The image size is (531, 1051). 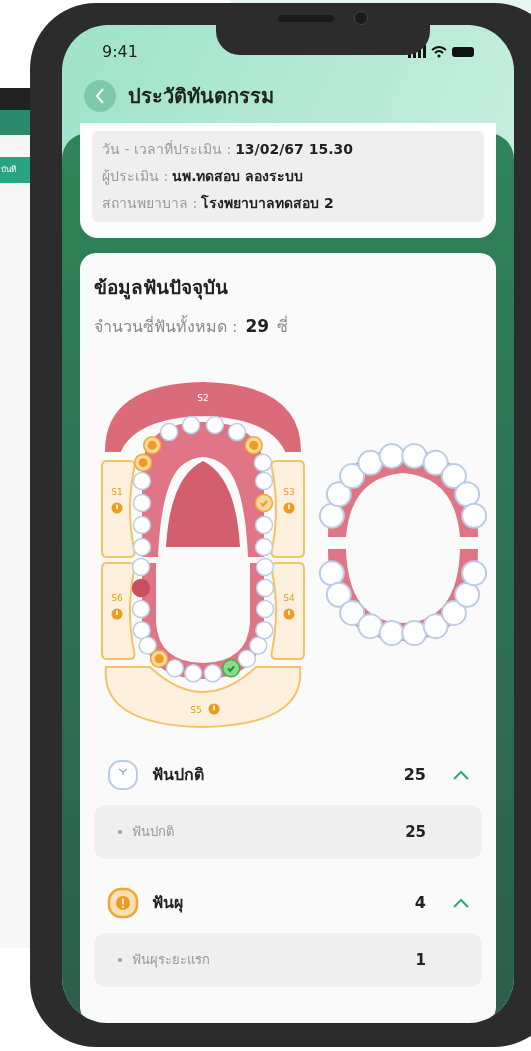 What do you see at coordinates (201, 96) in the screenshot?
I see `page-title: ประวัติทันตกรรม` at bounding box center [201, 96].